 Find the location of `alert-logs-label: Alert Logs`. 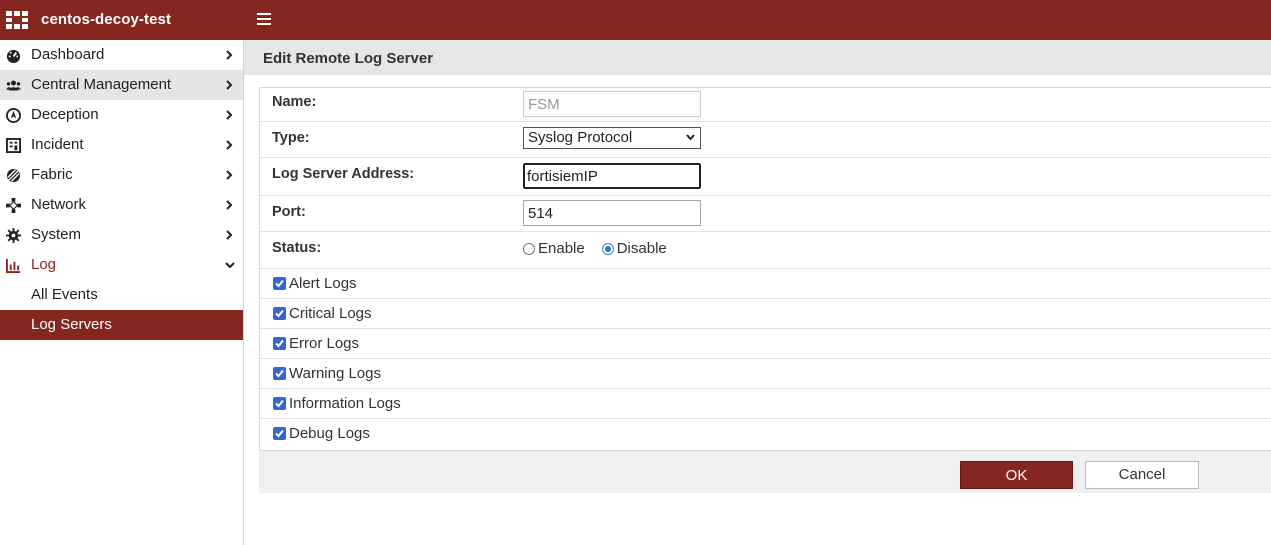

alert-logs-label: Alert Logs is located at coordinates (323, 283).